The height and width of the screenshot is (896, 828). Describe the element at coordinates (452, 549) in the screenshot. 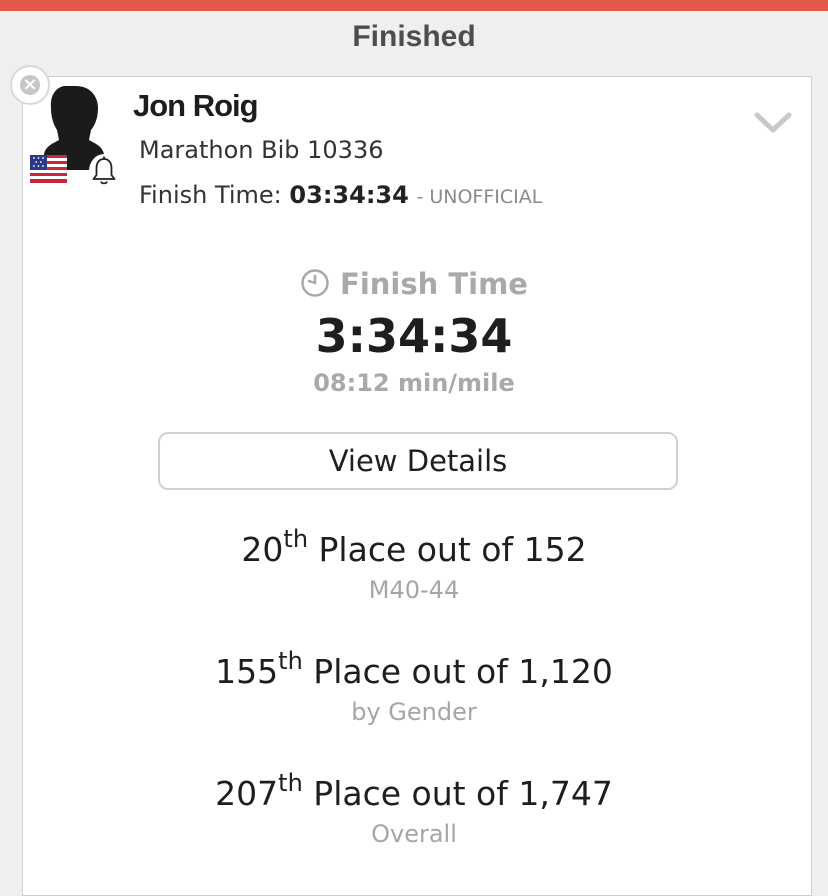

I see `placement-text: Place out of 152` at that location.